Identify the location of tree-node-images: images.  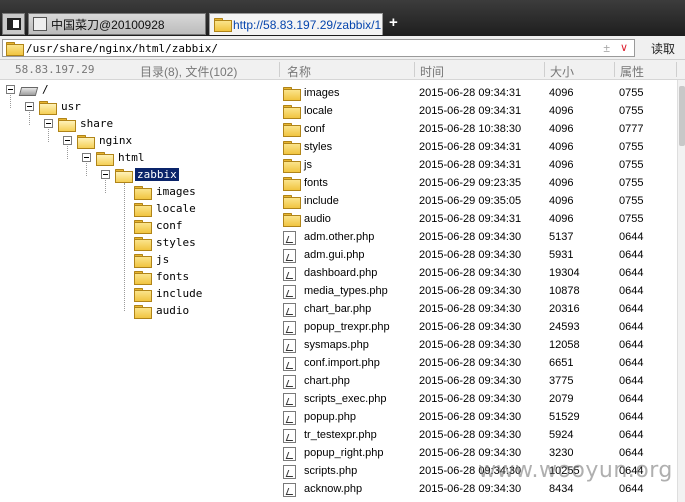
(166, 191).